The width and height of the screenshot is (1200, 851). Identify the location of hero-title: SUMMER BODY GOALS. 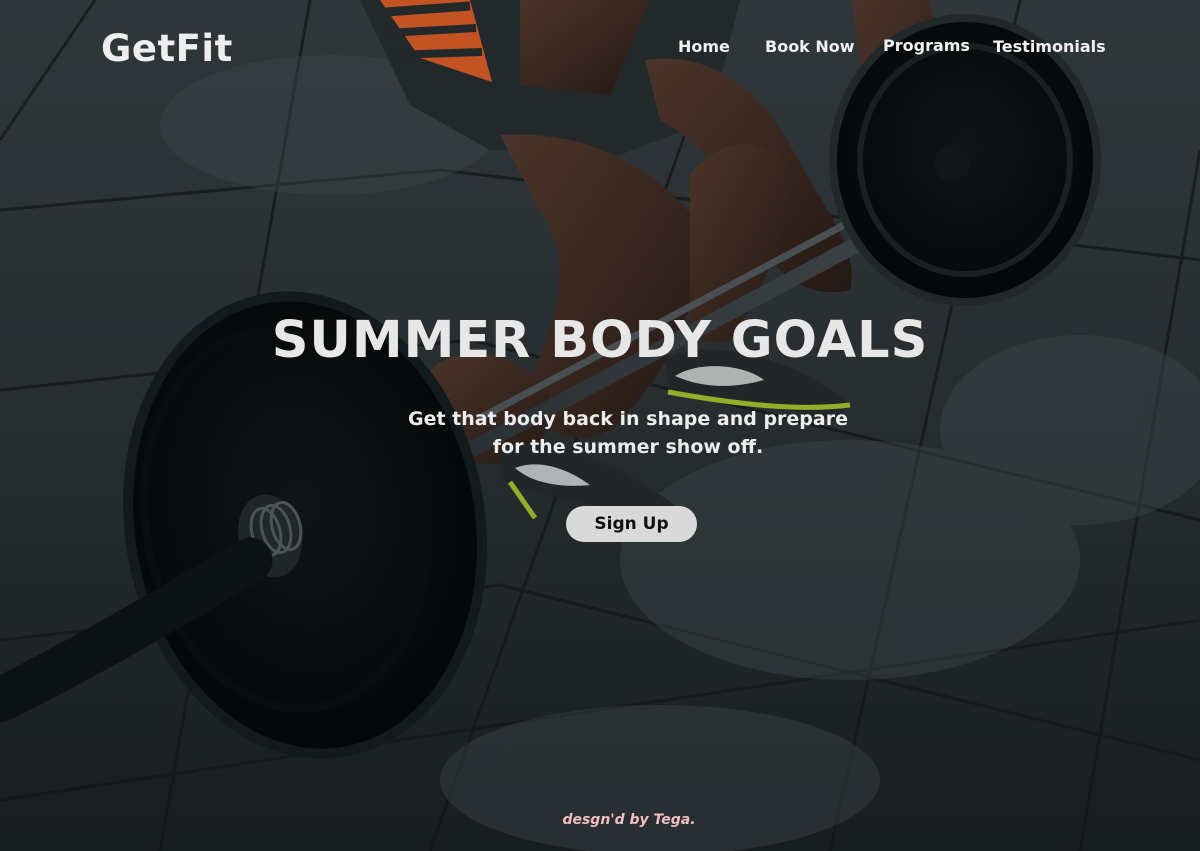
(600, 340).